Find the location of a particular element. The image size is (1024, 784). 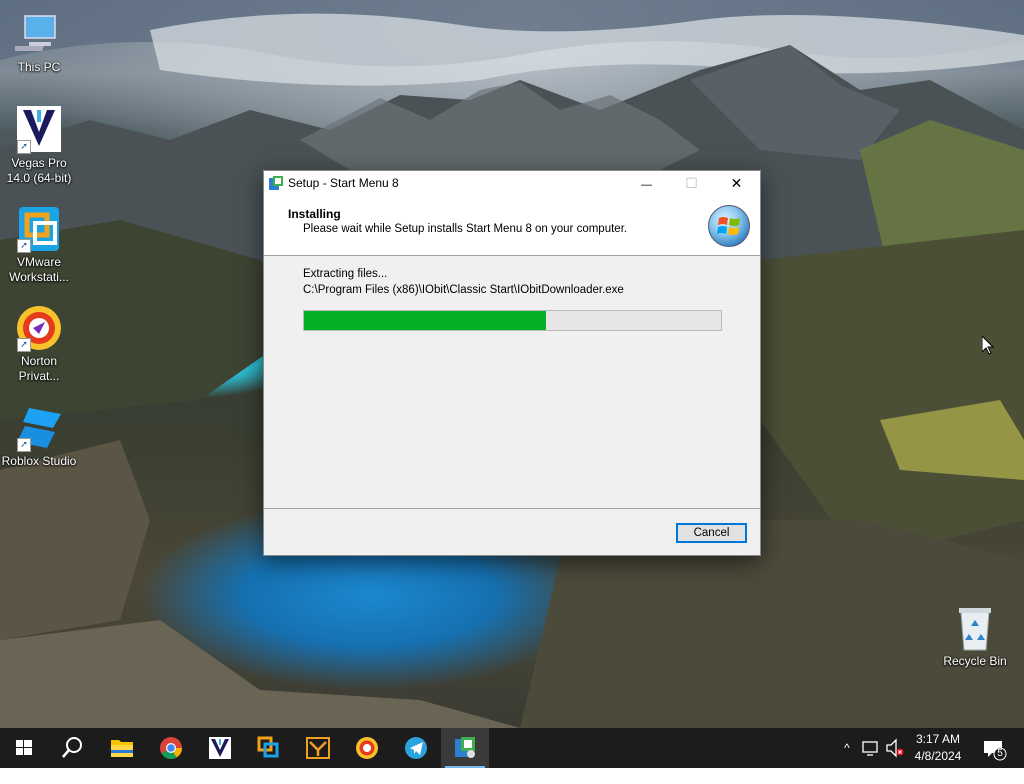

maximize-button: ☐ is located at coordinates (691, 183).